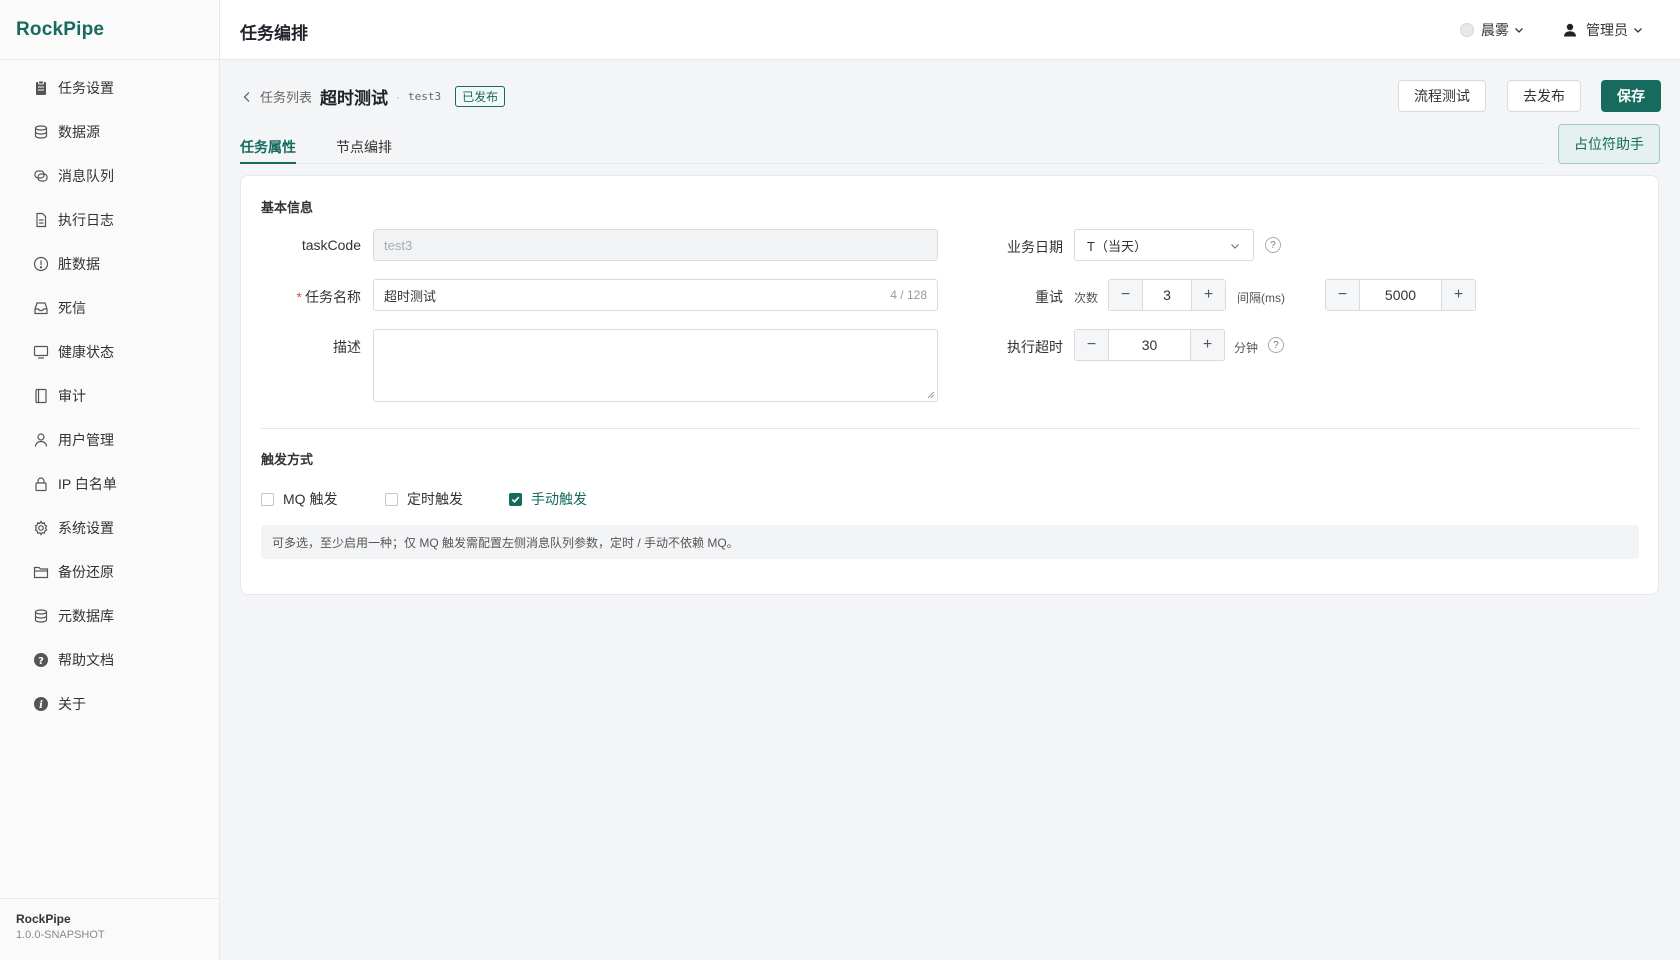  What do you see at coordinates (109, 484) in the screenshot?
I see `sidebar-item-ip-whitelist: IP 白名单` at bounding box center [109, 484].